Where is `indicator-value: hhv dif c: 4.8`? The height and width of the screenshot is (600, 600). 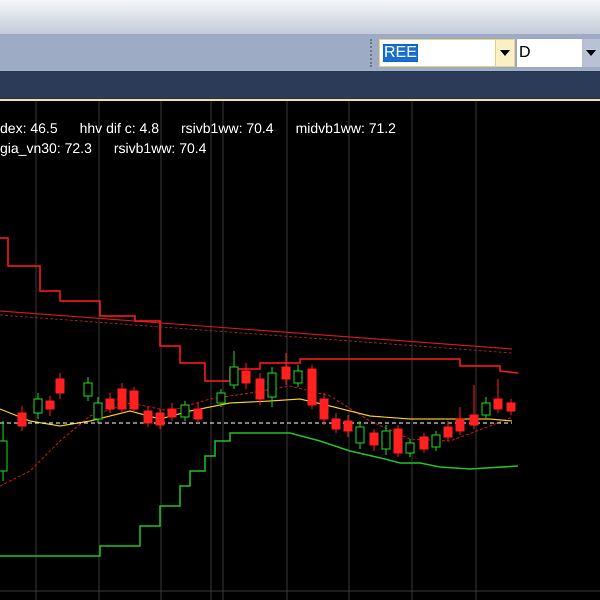
indicator-value: hhv dif c: 4.8 is located at coordinates (119, 128).